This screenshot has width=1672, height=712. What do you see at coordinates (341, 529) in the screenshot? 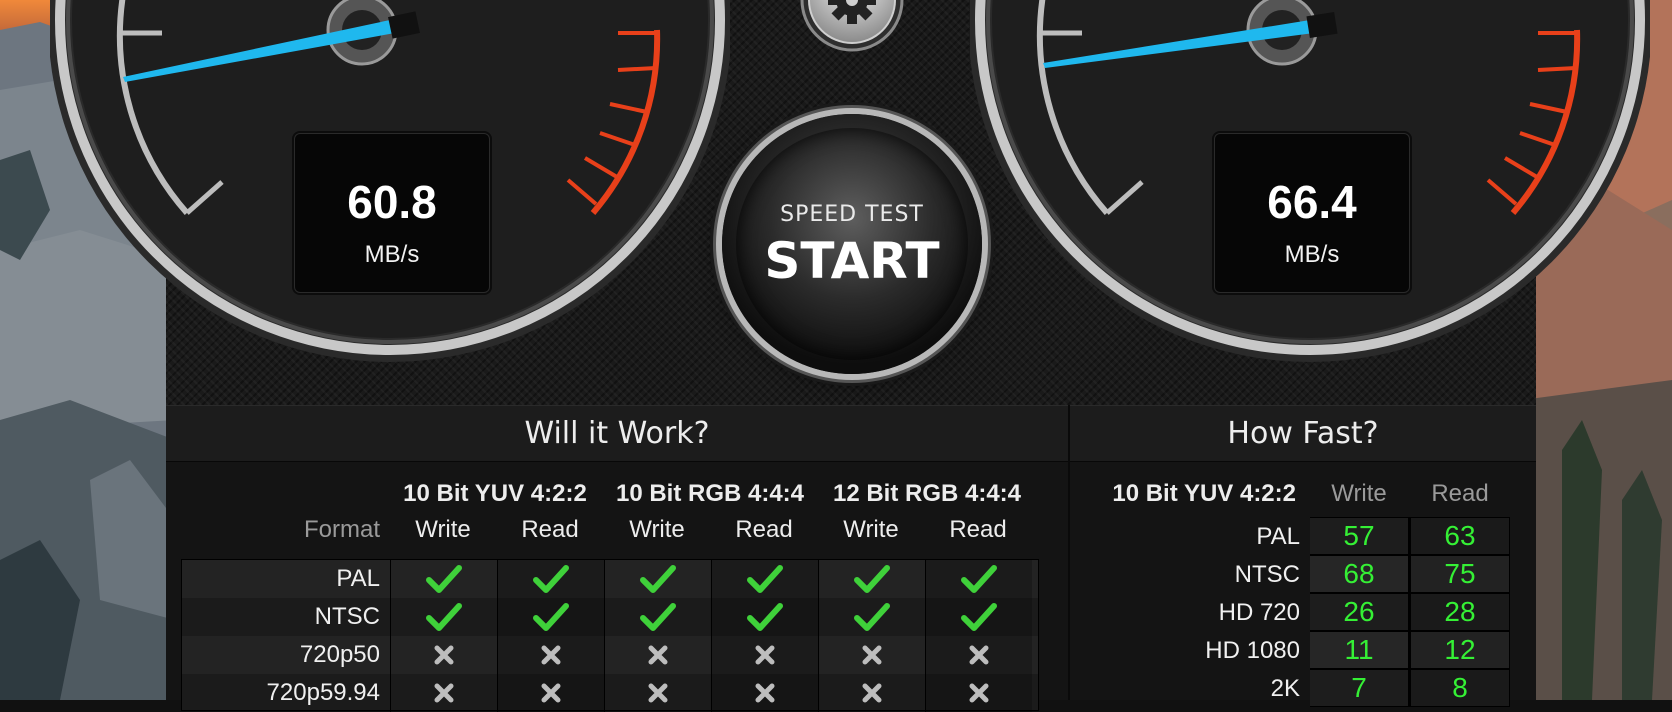
I see `format-column-header: Format` at bounding box center [341, 529].